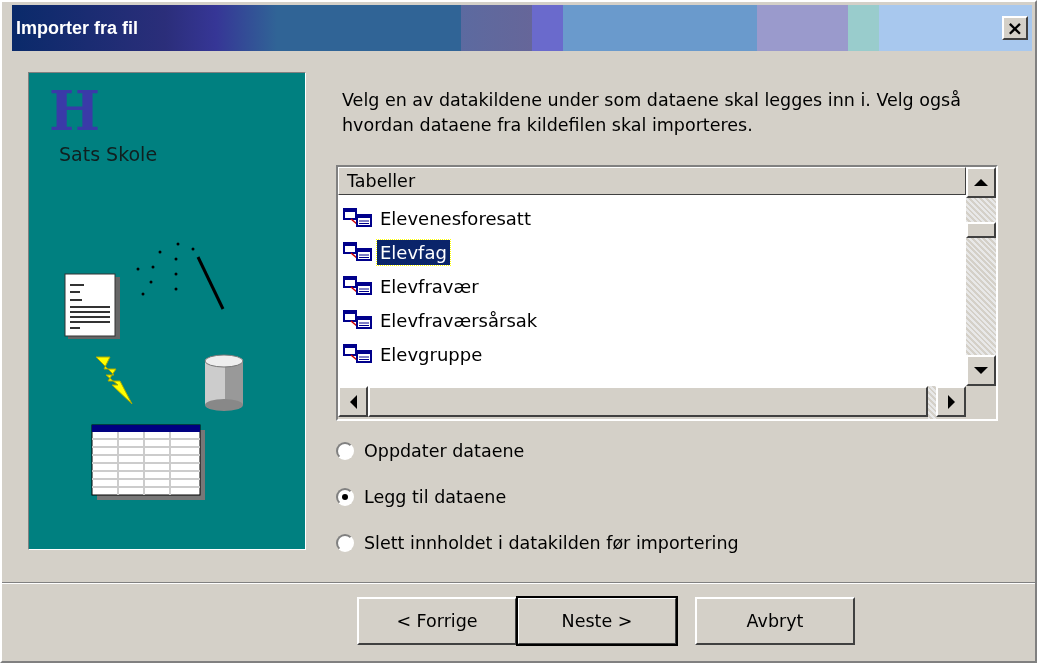 This screenshot has width=1037, height=663. Describe the element at coordinates (981, 370) in the screenshot. I see `scroll-down-button` at that location.